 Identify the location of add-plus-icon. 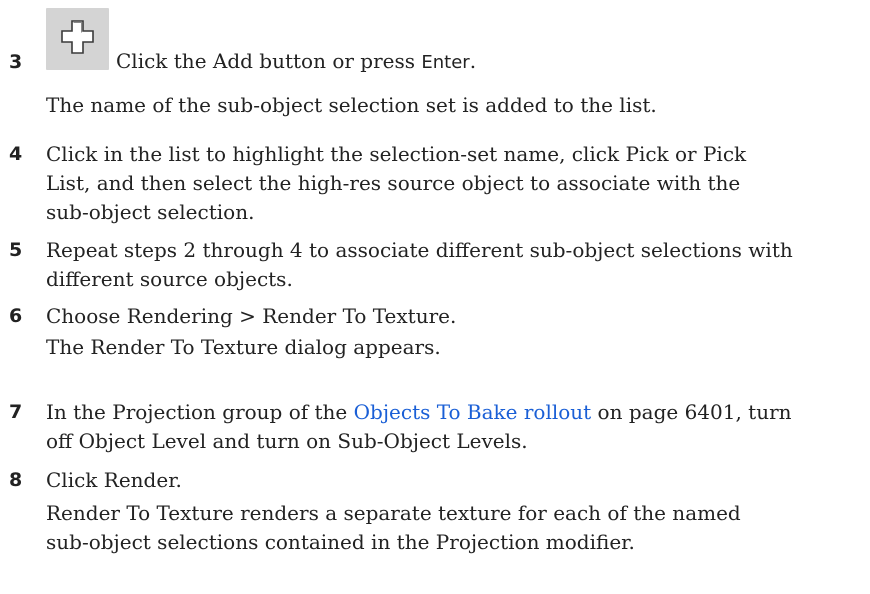
(77, 37).